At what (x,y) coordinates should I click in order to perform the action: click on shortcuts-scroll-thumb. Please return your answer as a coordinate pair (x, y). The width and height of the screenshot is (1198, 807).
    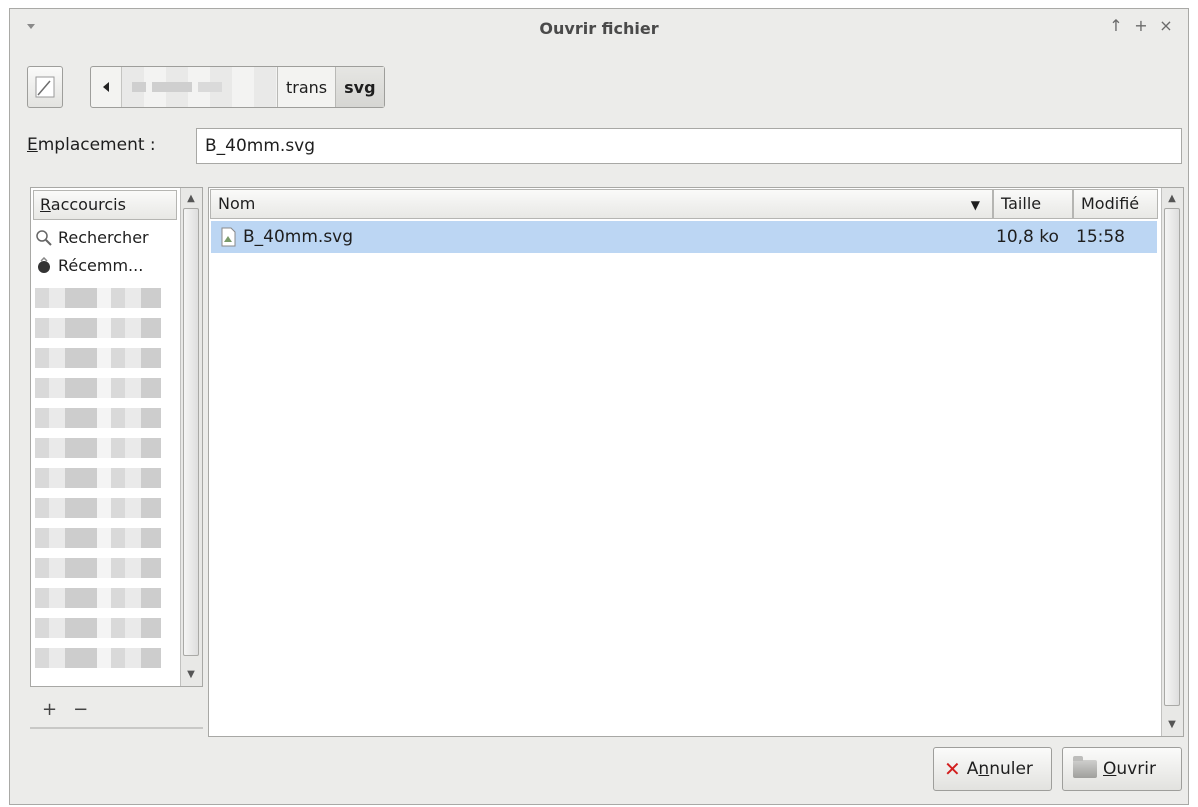
    Looking at the image, I should click on (191, 432).